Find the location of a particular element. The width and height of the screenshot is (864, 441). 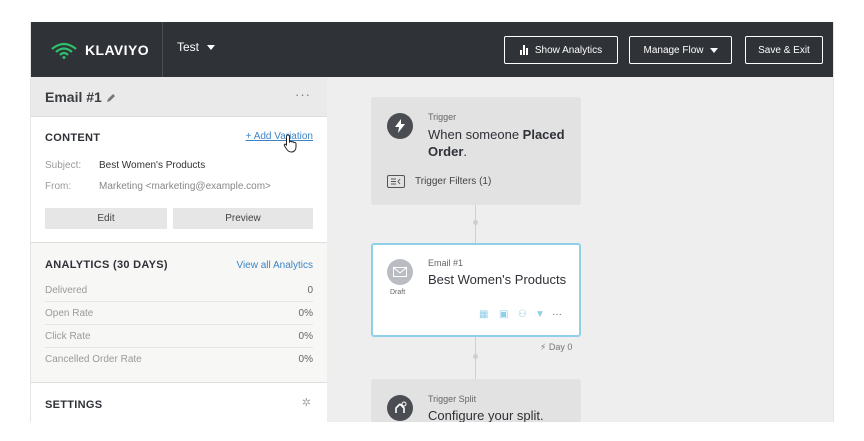

settings-heading: SETTINGS is located at coordinates (74, 405).